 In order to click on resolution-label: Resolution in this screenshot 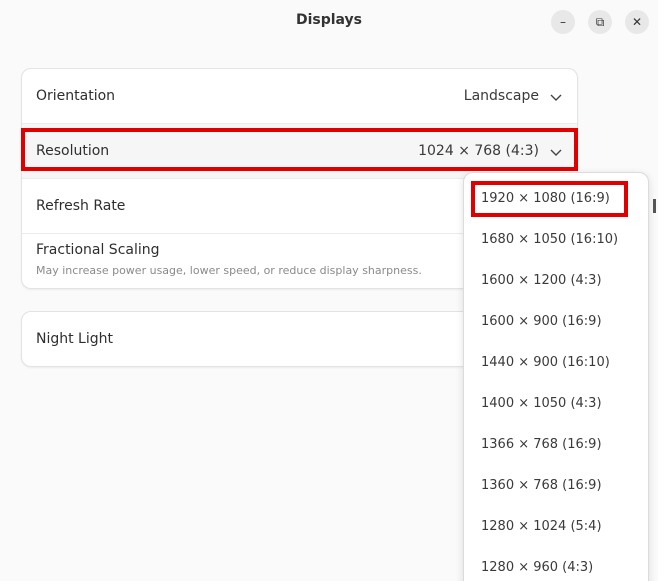, I will do `click(73, 151)`.